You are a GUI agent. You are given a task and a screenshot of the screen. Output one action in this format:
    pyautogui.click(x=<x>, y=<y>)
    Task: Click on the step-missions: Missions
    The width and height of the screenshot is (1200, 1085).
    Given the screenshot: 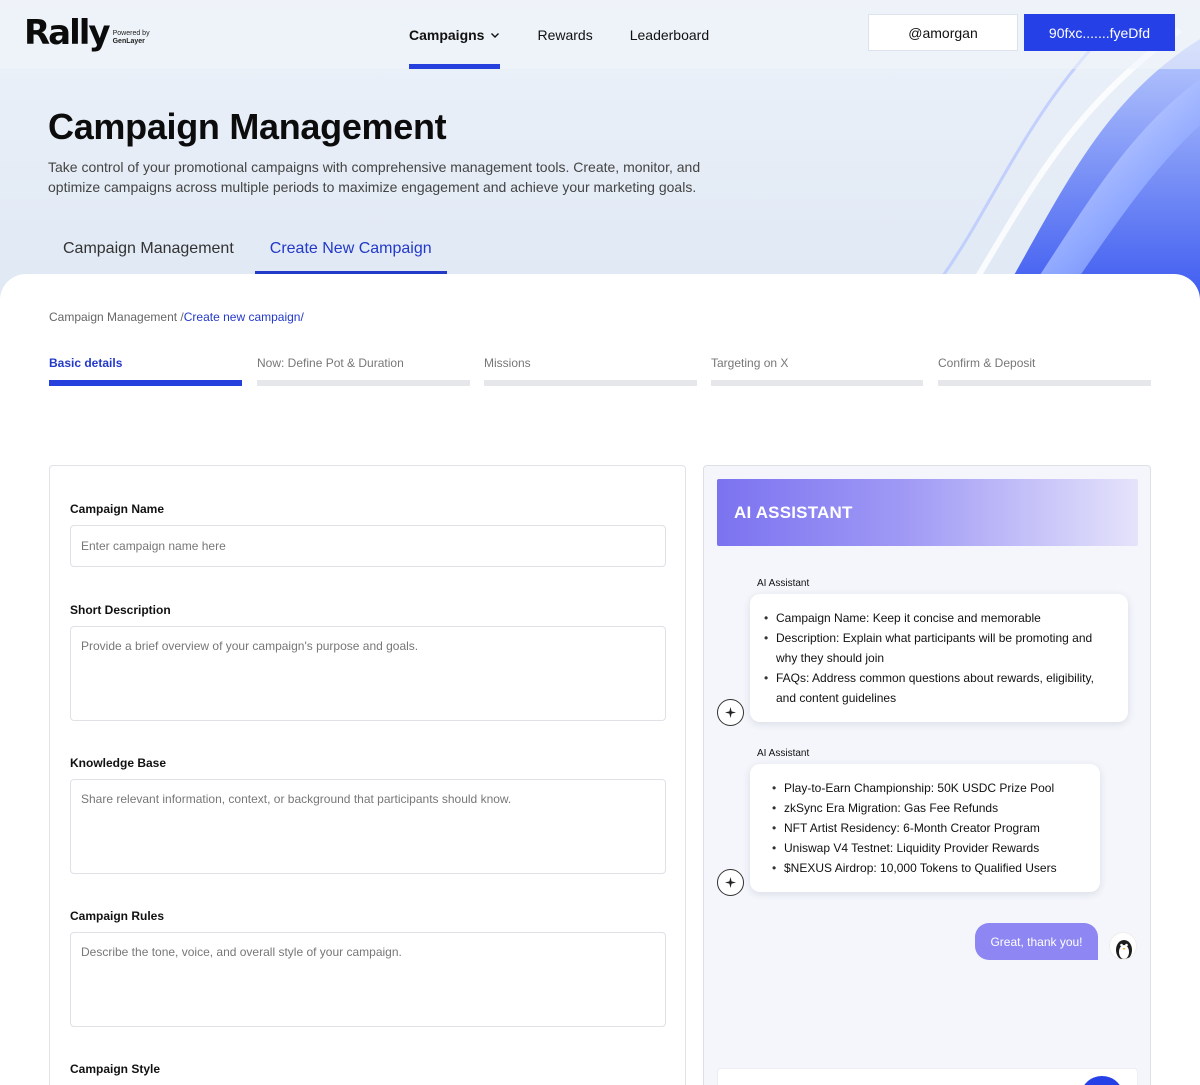 What is the action you would take?
    pyautogui.click(x=590, y=371)
    